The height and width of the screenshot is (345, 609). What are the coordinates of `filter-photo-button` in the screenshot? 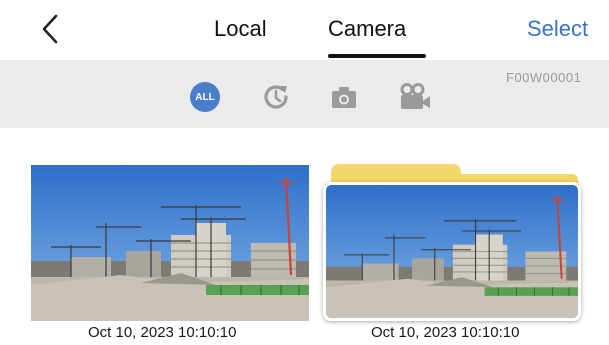 It's located at (344, 97).